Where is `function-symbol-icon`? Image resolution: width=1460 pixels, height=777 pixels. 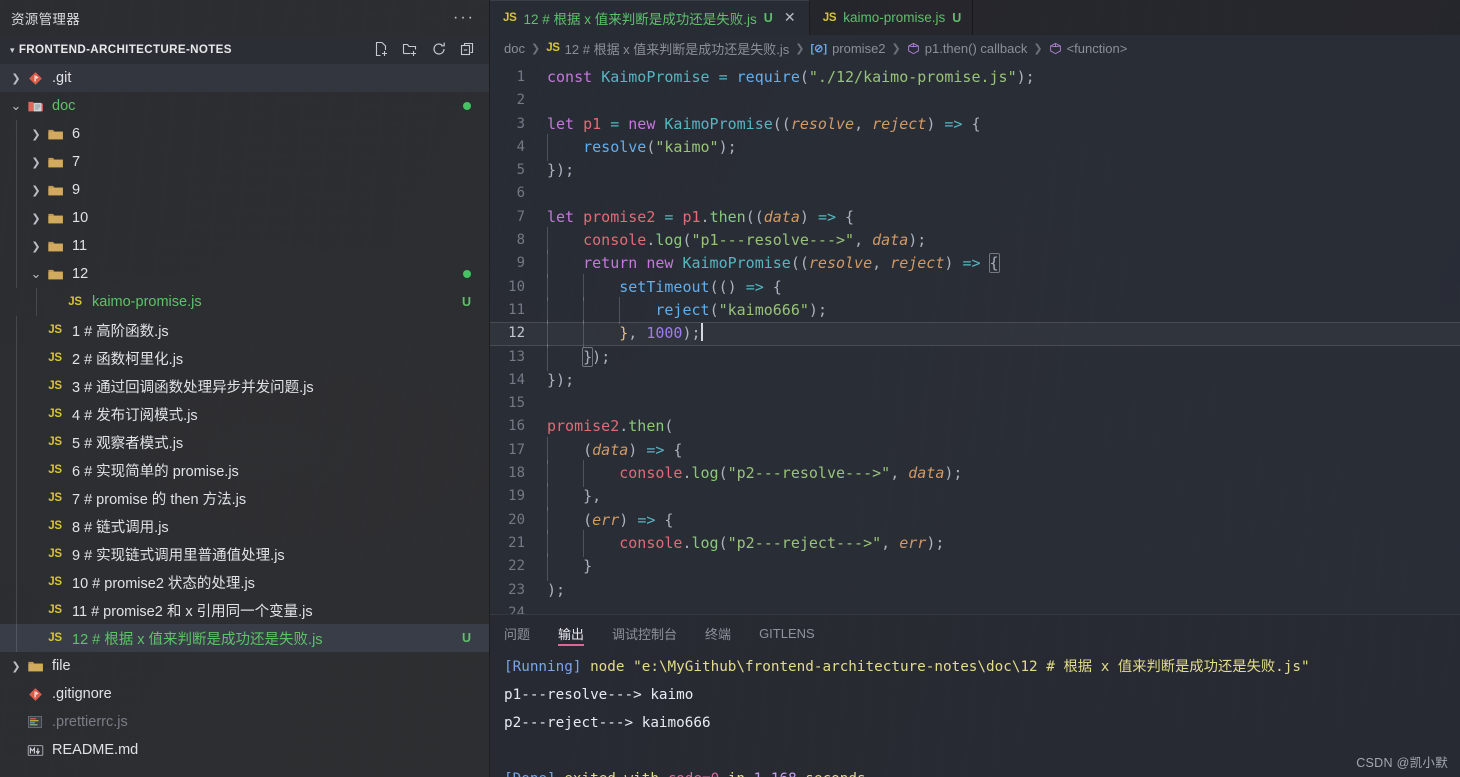 function-symbol-icon is located at coordinates (1055, 48).